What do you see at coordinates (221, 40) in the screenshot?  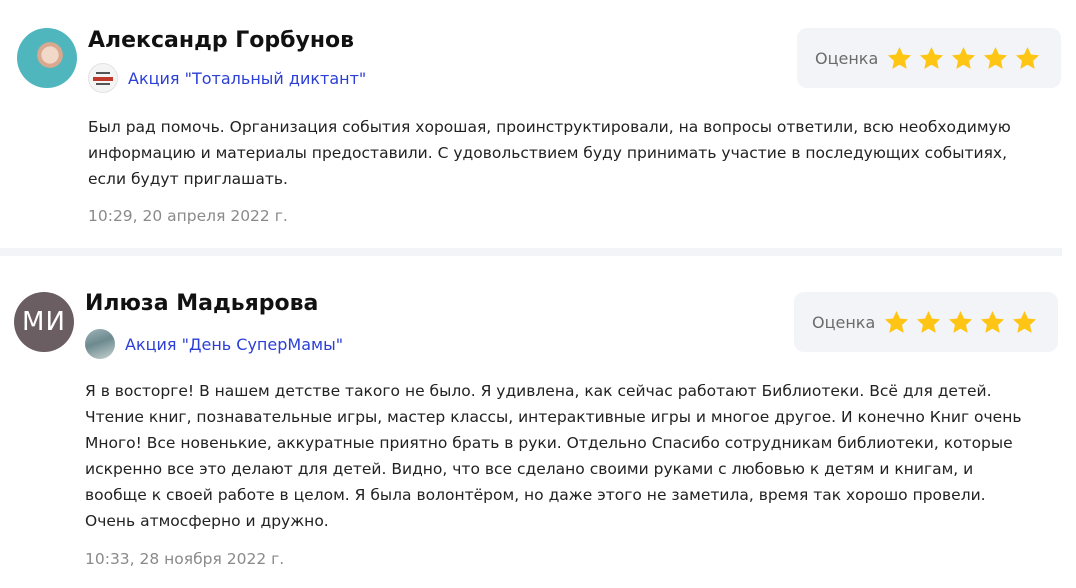 I see `author-name: Александр Горбунов` at bounding box center [221, 40].